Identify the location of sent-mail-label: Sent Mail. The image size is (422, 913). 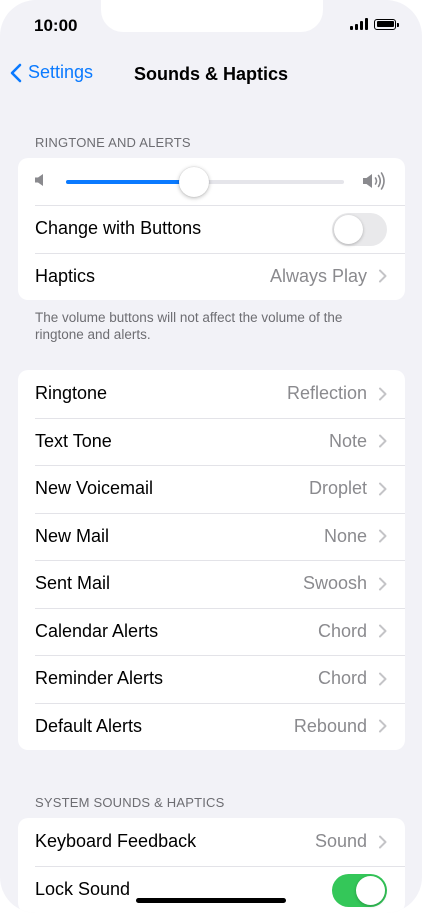
(73, 583).